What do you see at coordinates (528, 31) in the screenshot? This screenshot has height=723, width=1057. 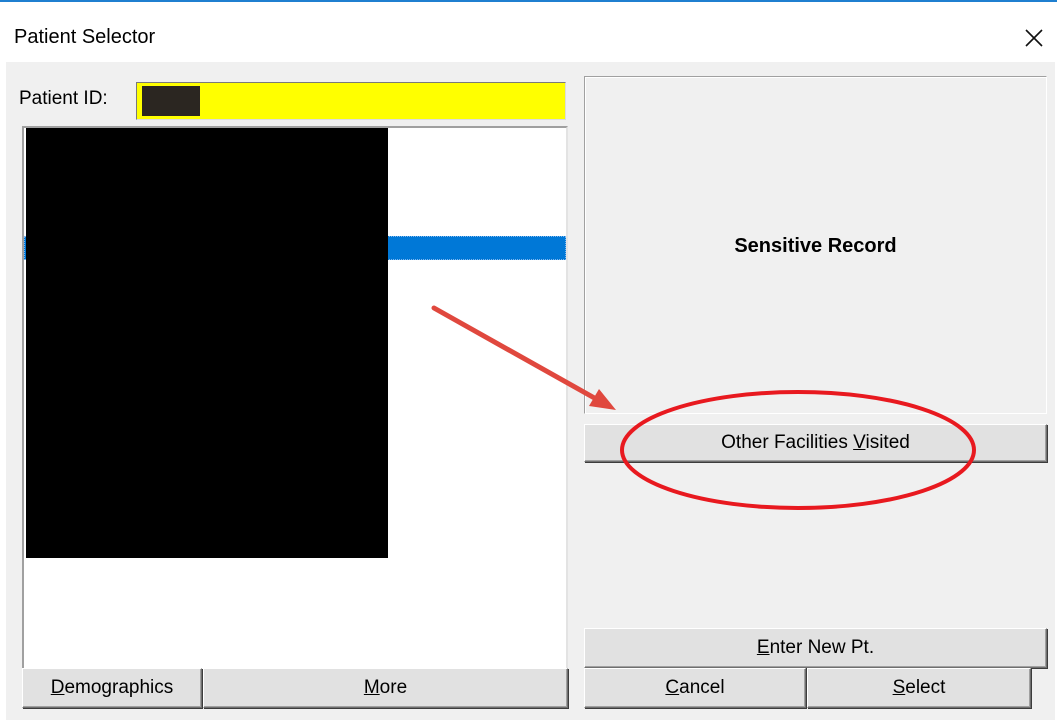 I see `title-bar: Patient Selector` at bounding box center [528, 31].